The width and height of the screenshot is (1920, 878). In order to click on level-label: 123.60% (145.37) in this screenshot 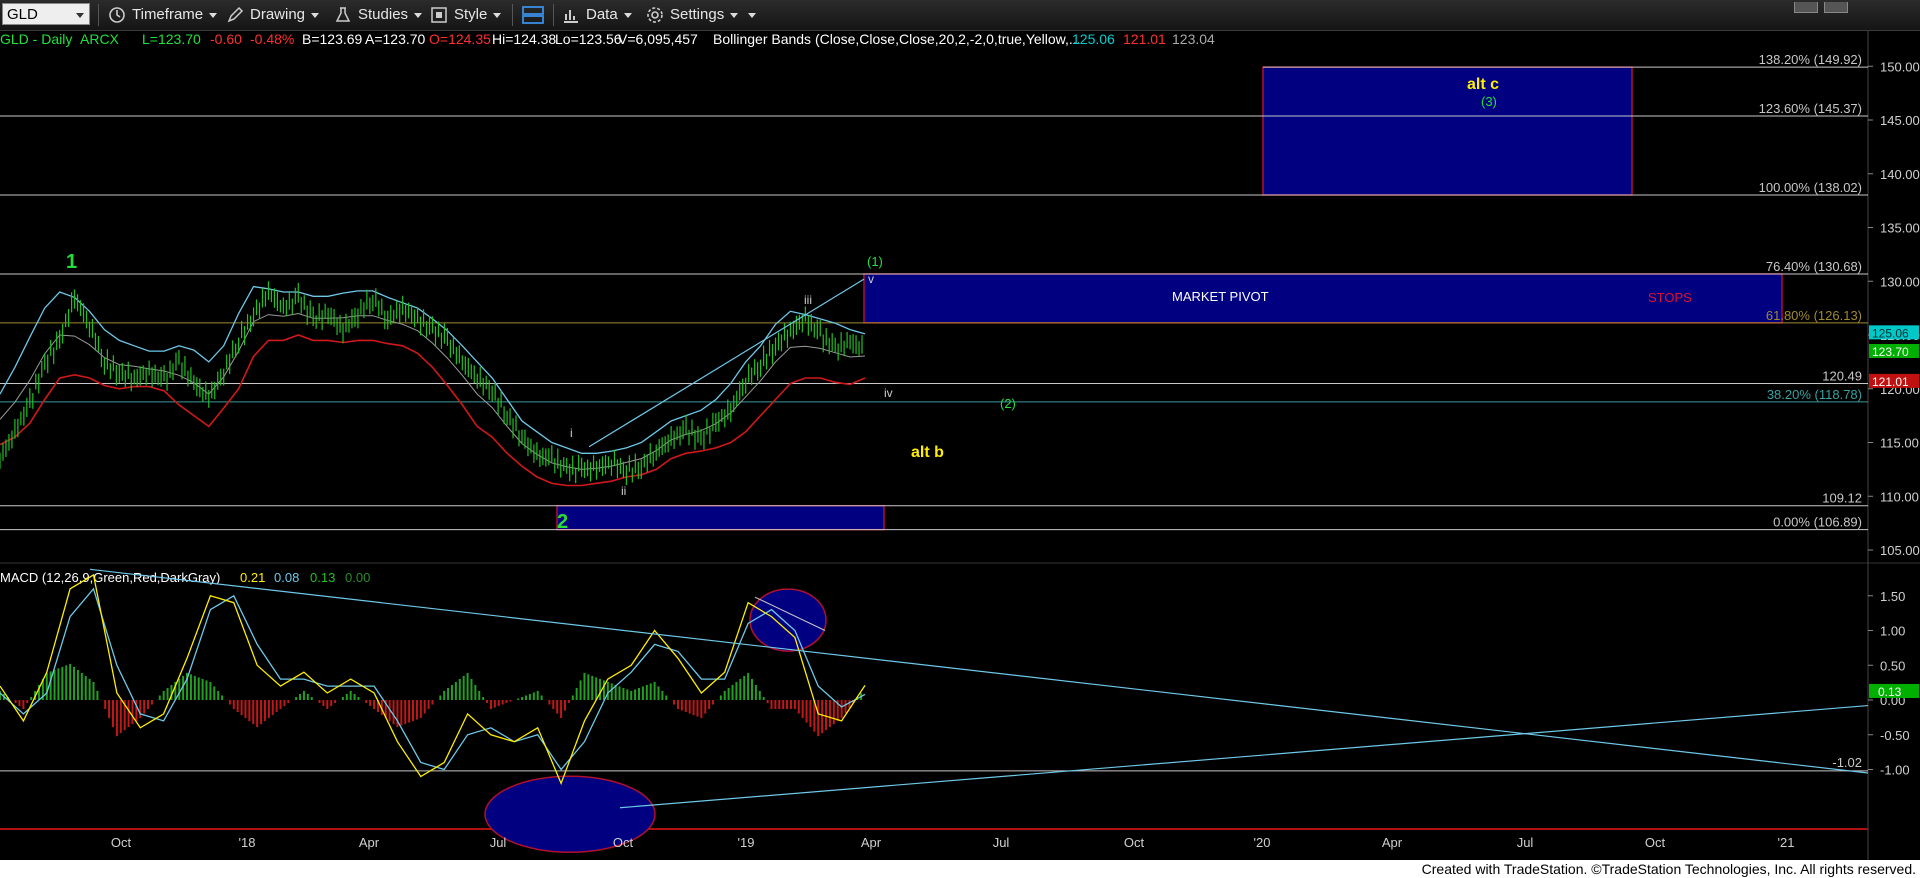, I will do `click(1810, 108)`.